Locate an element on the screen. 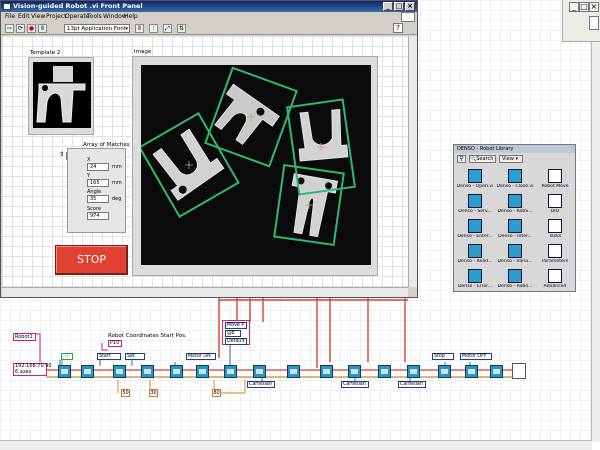 This screenshot has width=600, height=450. distribute-icon: ⫶ is located at coordinates (153, 28).